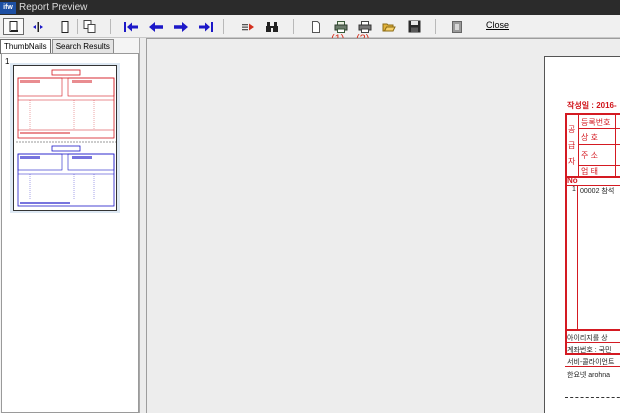 This screenshot has width=620, height=413. I want to click on goto-icon, so click(248, 26).